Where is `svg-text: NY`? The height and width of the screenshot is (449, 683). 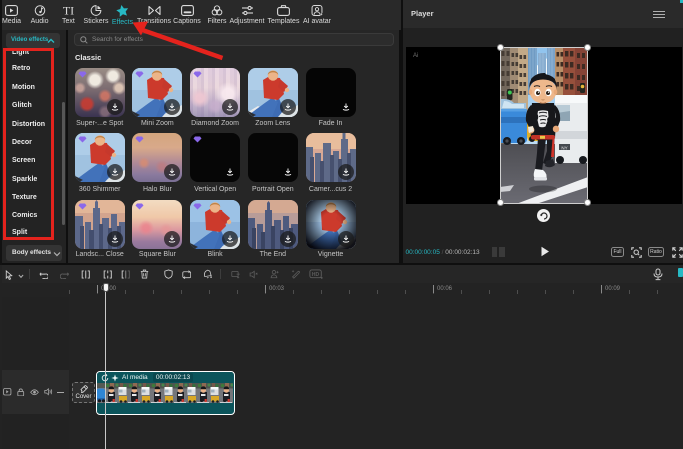 svg-text: NY is located at coordinates (564, 148).